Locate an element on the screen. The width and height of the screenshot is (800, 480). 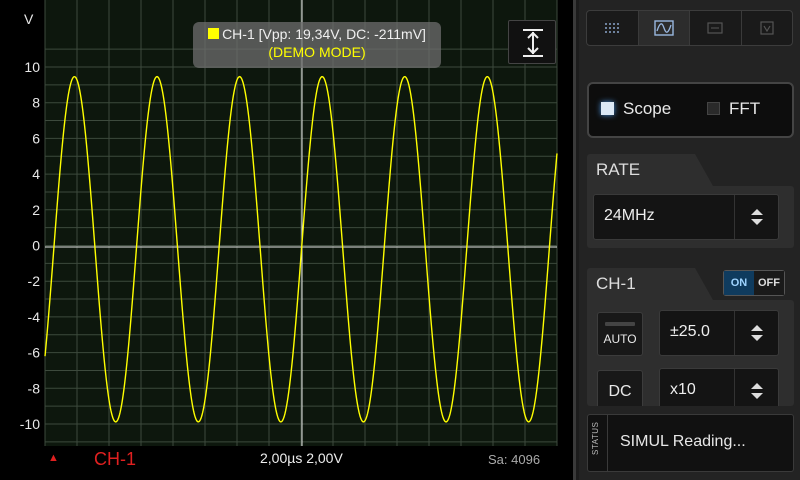
channel-info-line: CH-1 [Vpp: 19,34V, DC: -211mV] is located at coordinates (317, 34).